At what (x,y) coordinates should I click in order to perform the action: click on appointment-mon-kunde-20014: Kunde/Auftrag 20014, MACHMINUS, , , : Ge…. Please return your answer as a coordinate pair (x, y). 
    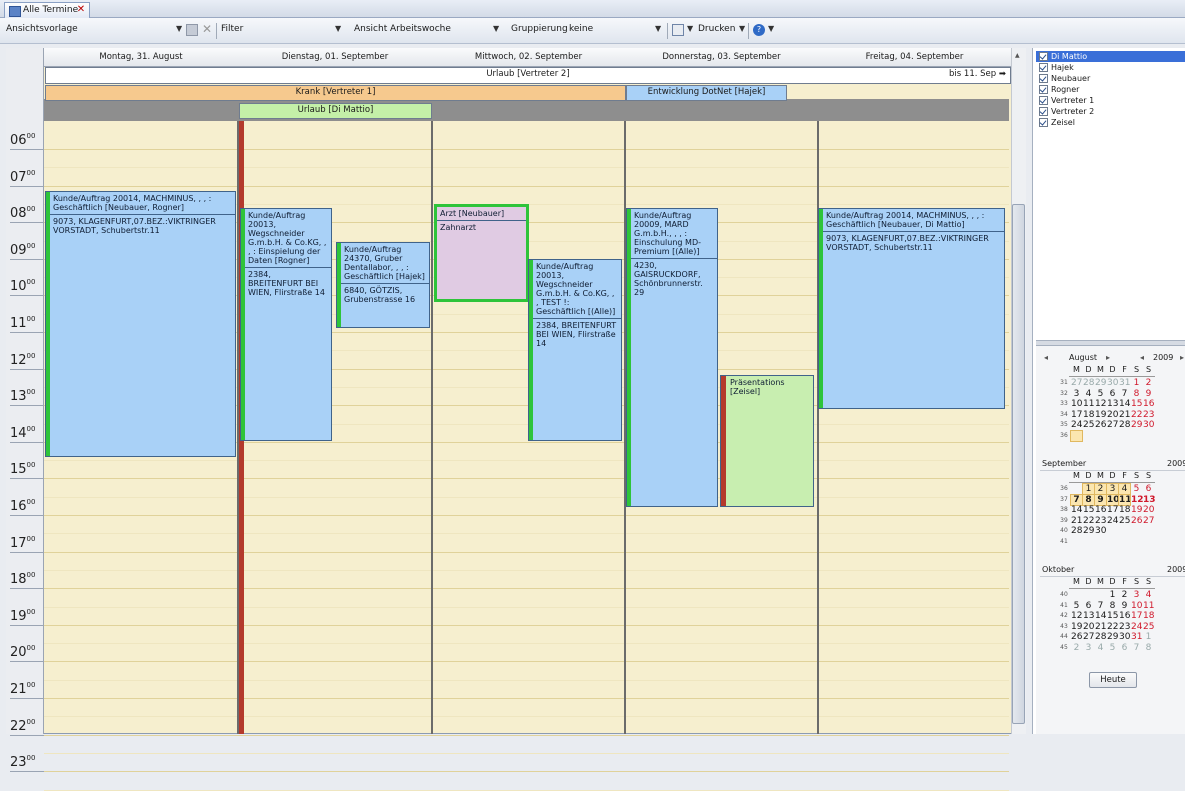
    Looking at the image, I should click on (140, 324).